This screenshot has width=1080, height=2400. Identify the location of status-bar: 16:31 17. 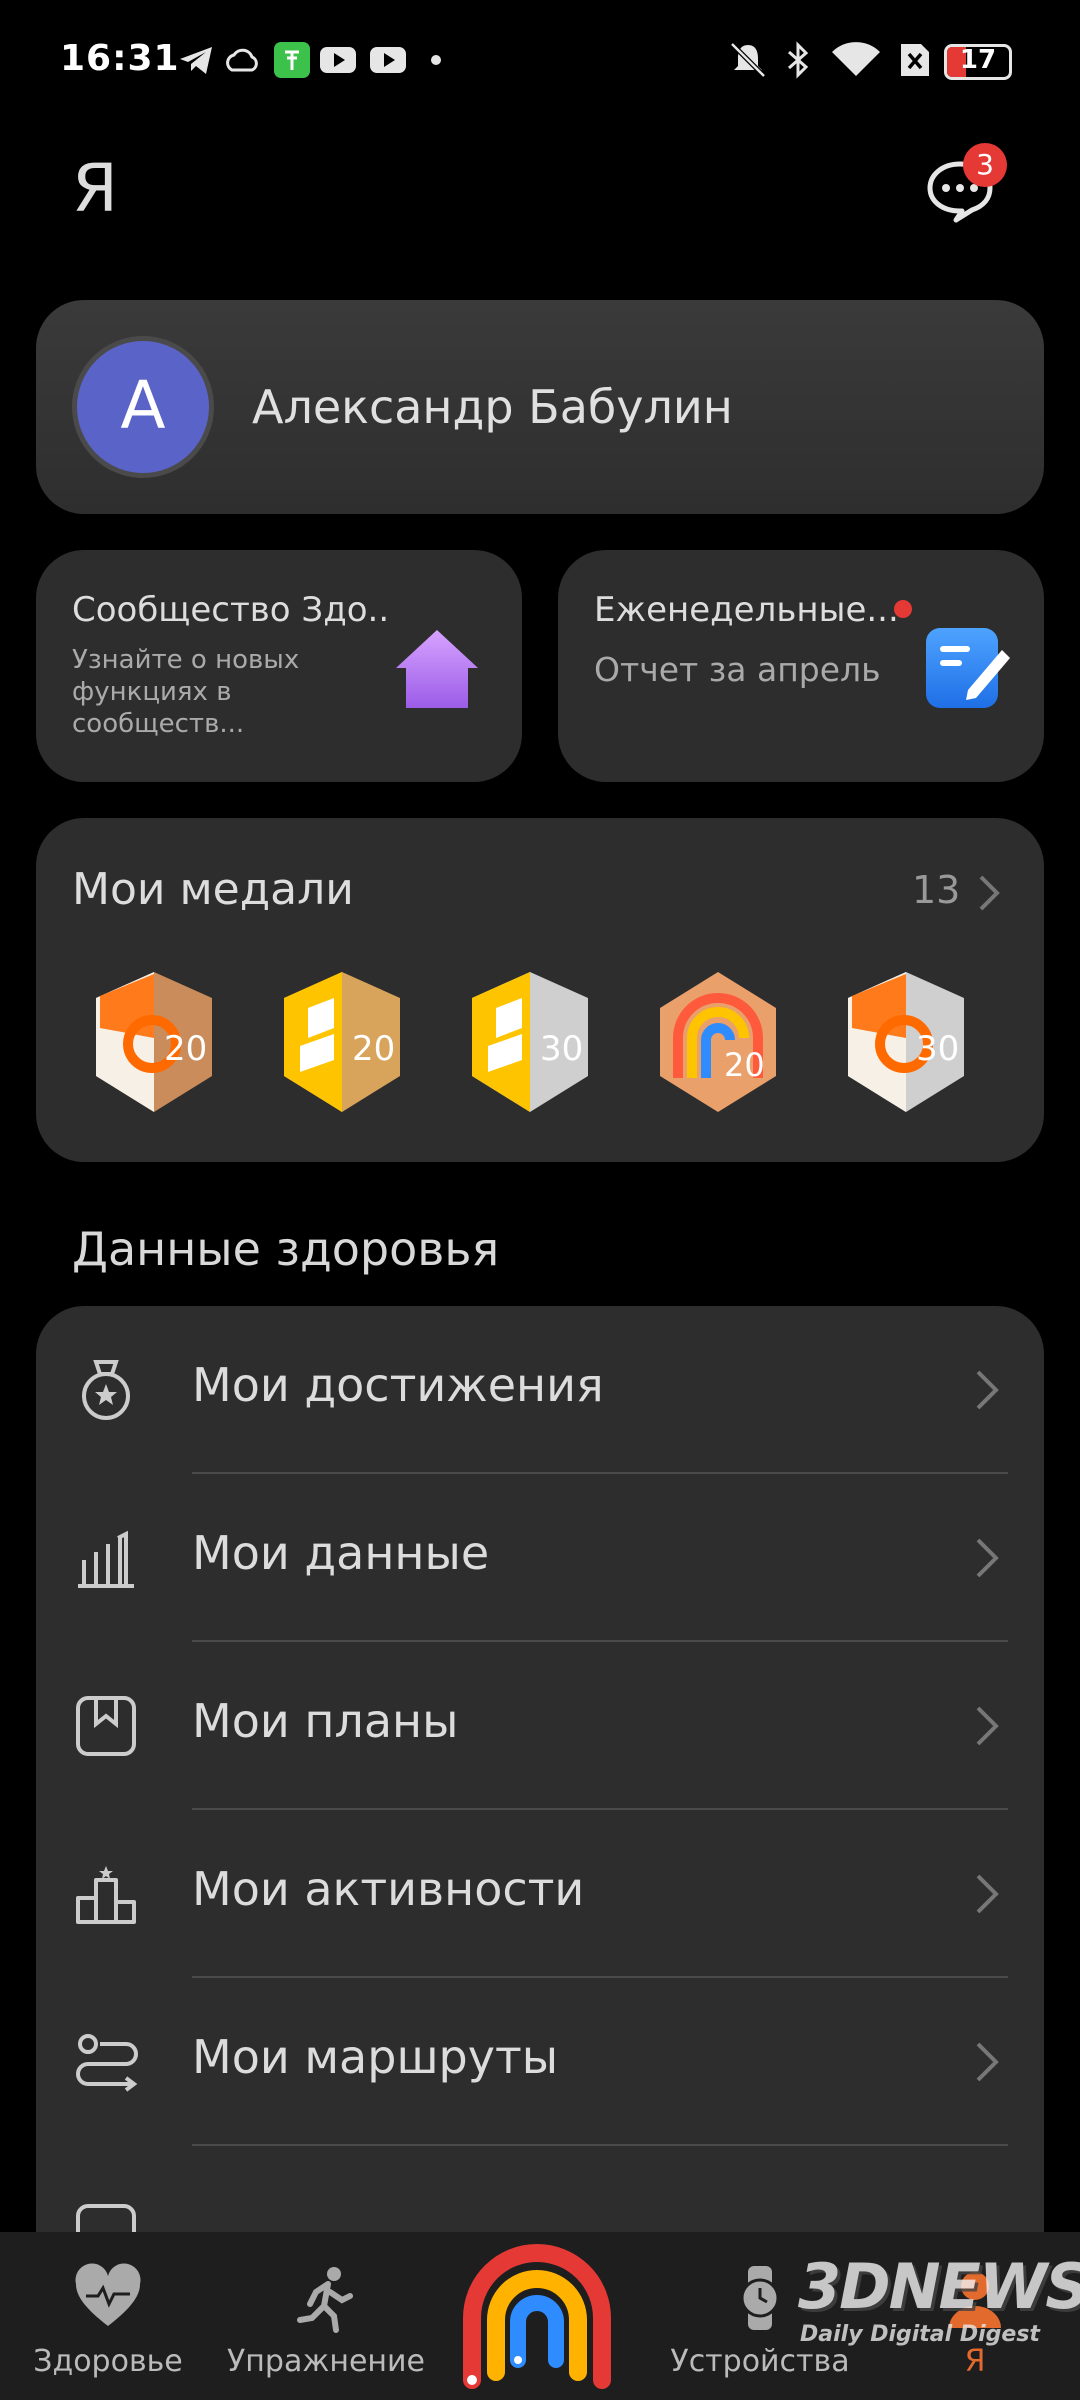
(540, 62).